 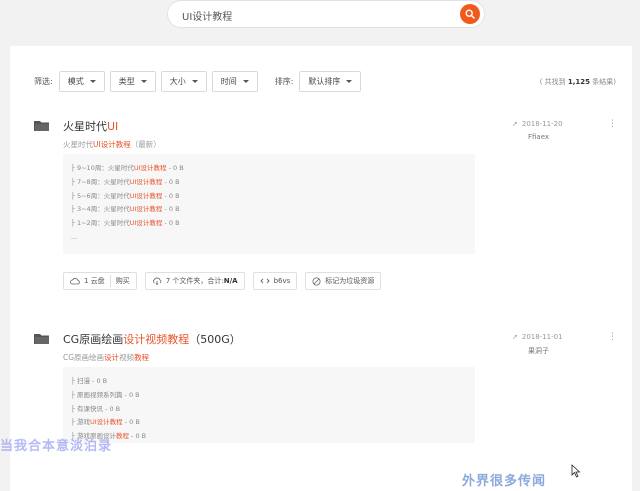 What do you see at coordinates (125, 209) in the screenshot?
I see `file-line: ├ 3~4周：火星时代UI设计教程 - 0 B` at bounding box center [125, 209].